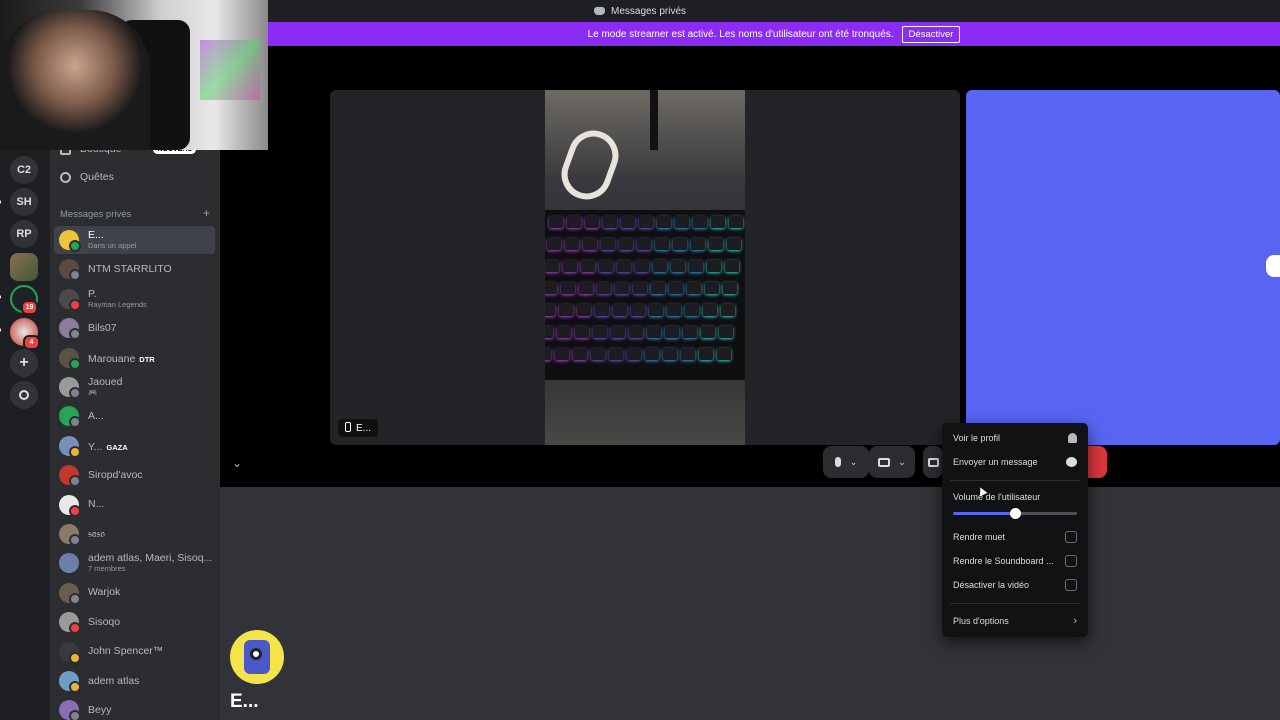 This screenshot has height=720, width=1280. What do you see at coordinates (1015, 537) in the screenshot?
I see `menu-mute: Rendre muet` at bounding box center [1015, 537].